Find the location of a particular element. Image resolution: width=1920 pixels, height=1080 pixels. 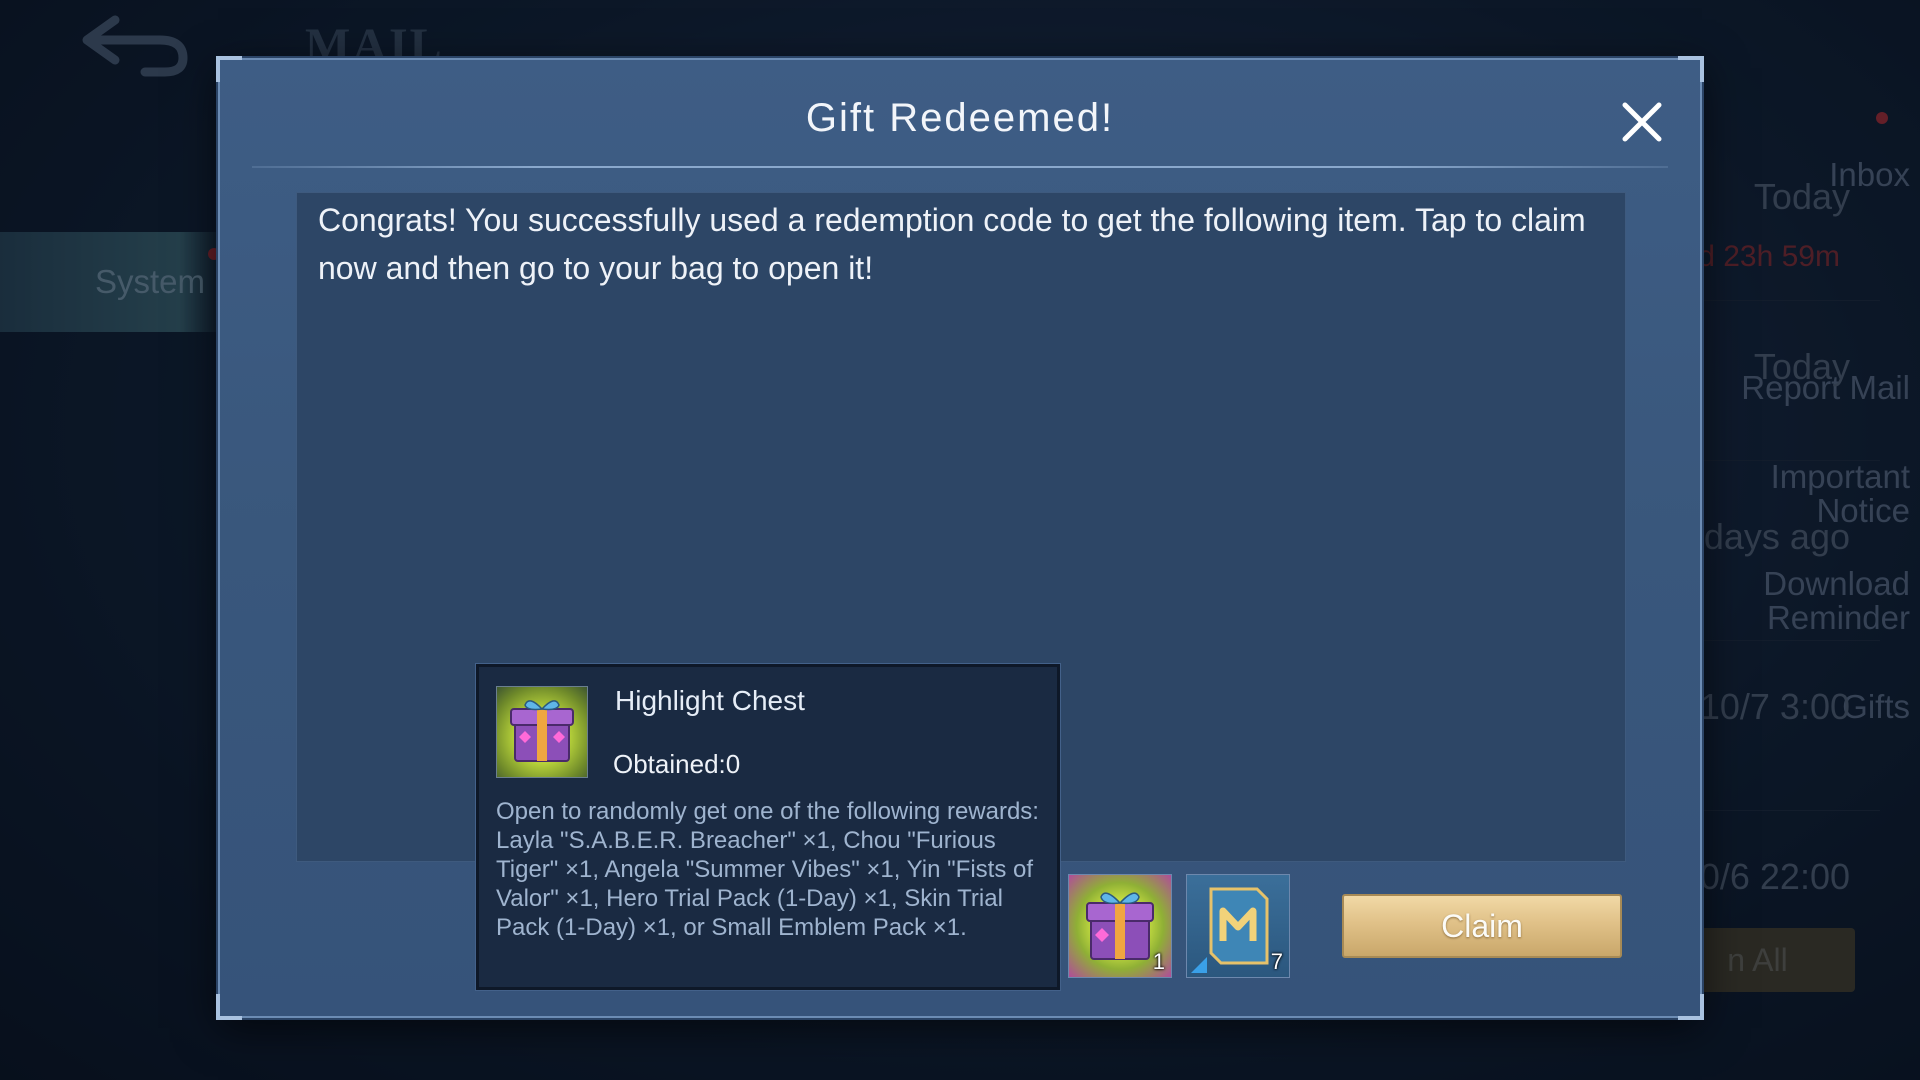

claim-button: Claim is located at coordinates (1482, 926).